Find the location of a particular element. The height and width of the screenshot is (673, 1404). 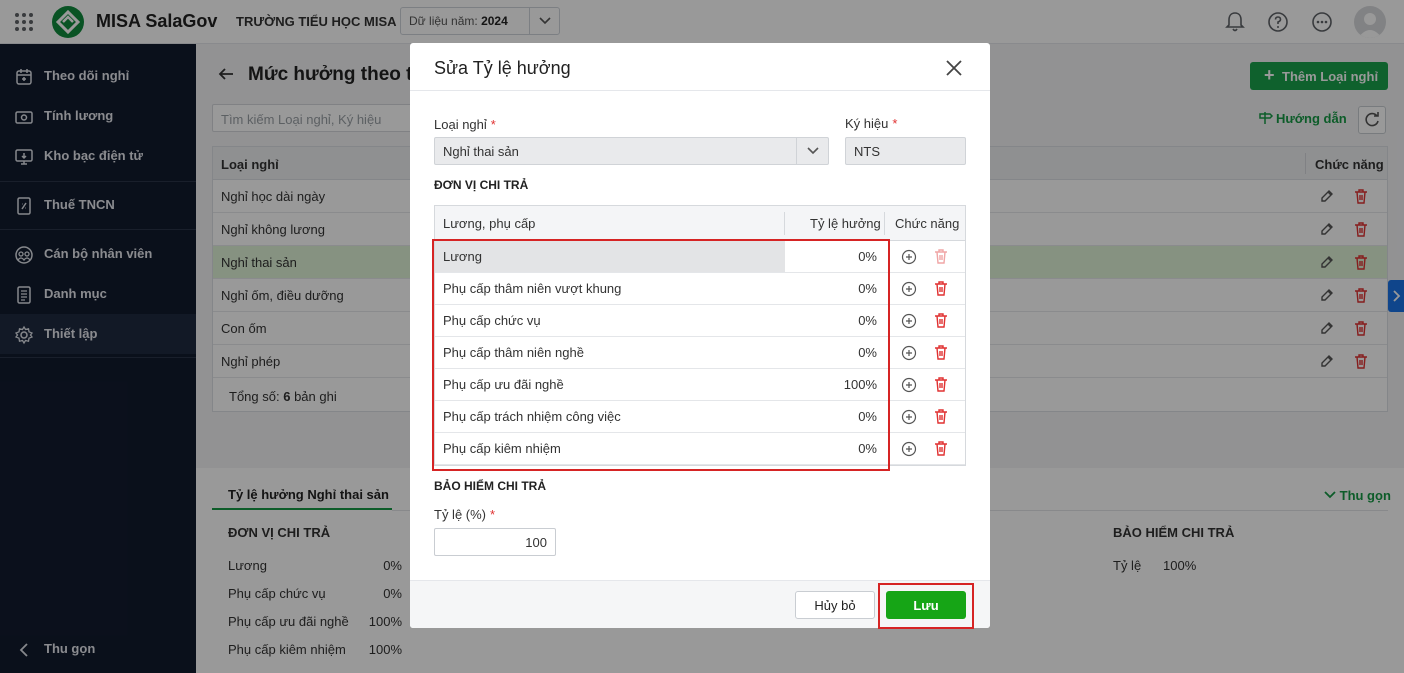

rate-percent-input is located at coordinates (495, 542).